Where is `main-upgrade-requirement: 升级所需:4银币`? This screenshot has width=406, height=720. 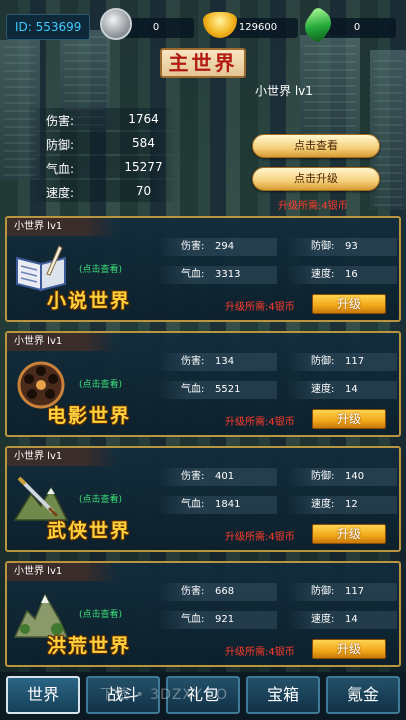 main-upgrade-requirement: 升级所需:4银币 is located at coordinates (313, 206).